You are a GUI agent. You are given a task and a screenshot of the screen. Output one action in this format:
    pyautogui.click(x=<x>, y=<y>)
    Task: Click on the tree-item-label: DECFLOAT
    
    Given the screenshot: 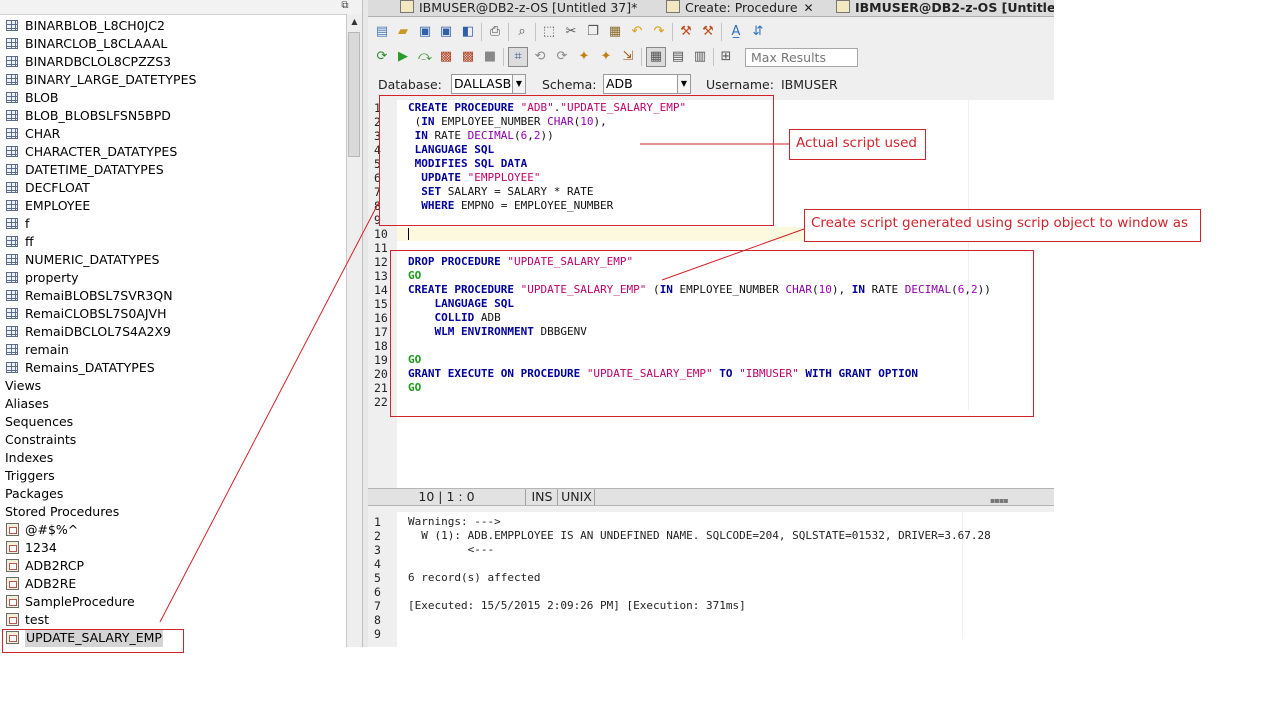 What is the action you would take?
    pyautogui.click(x=57, y=187)
    